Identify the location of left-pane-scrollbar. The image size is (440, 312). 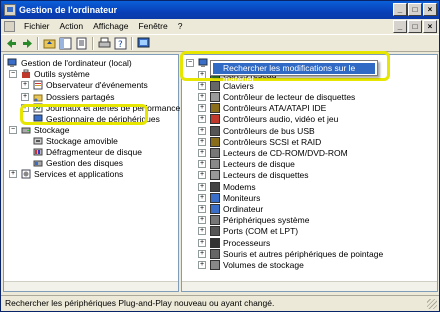
(91, 286).